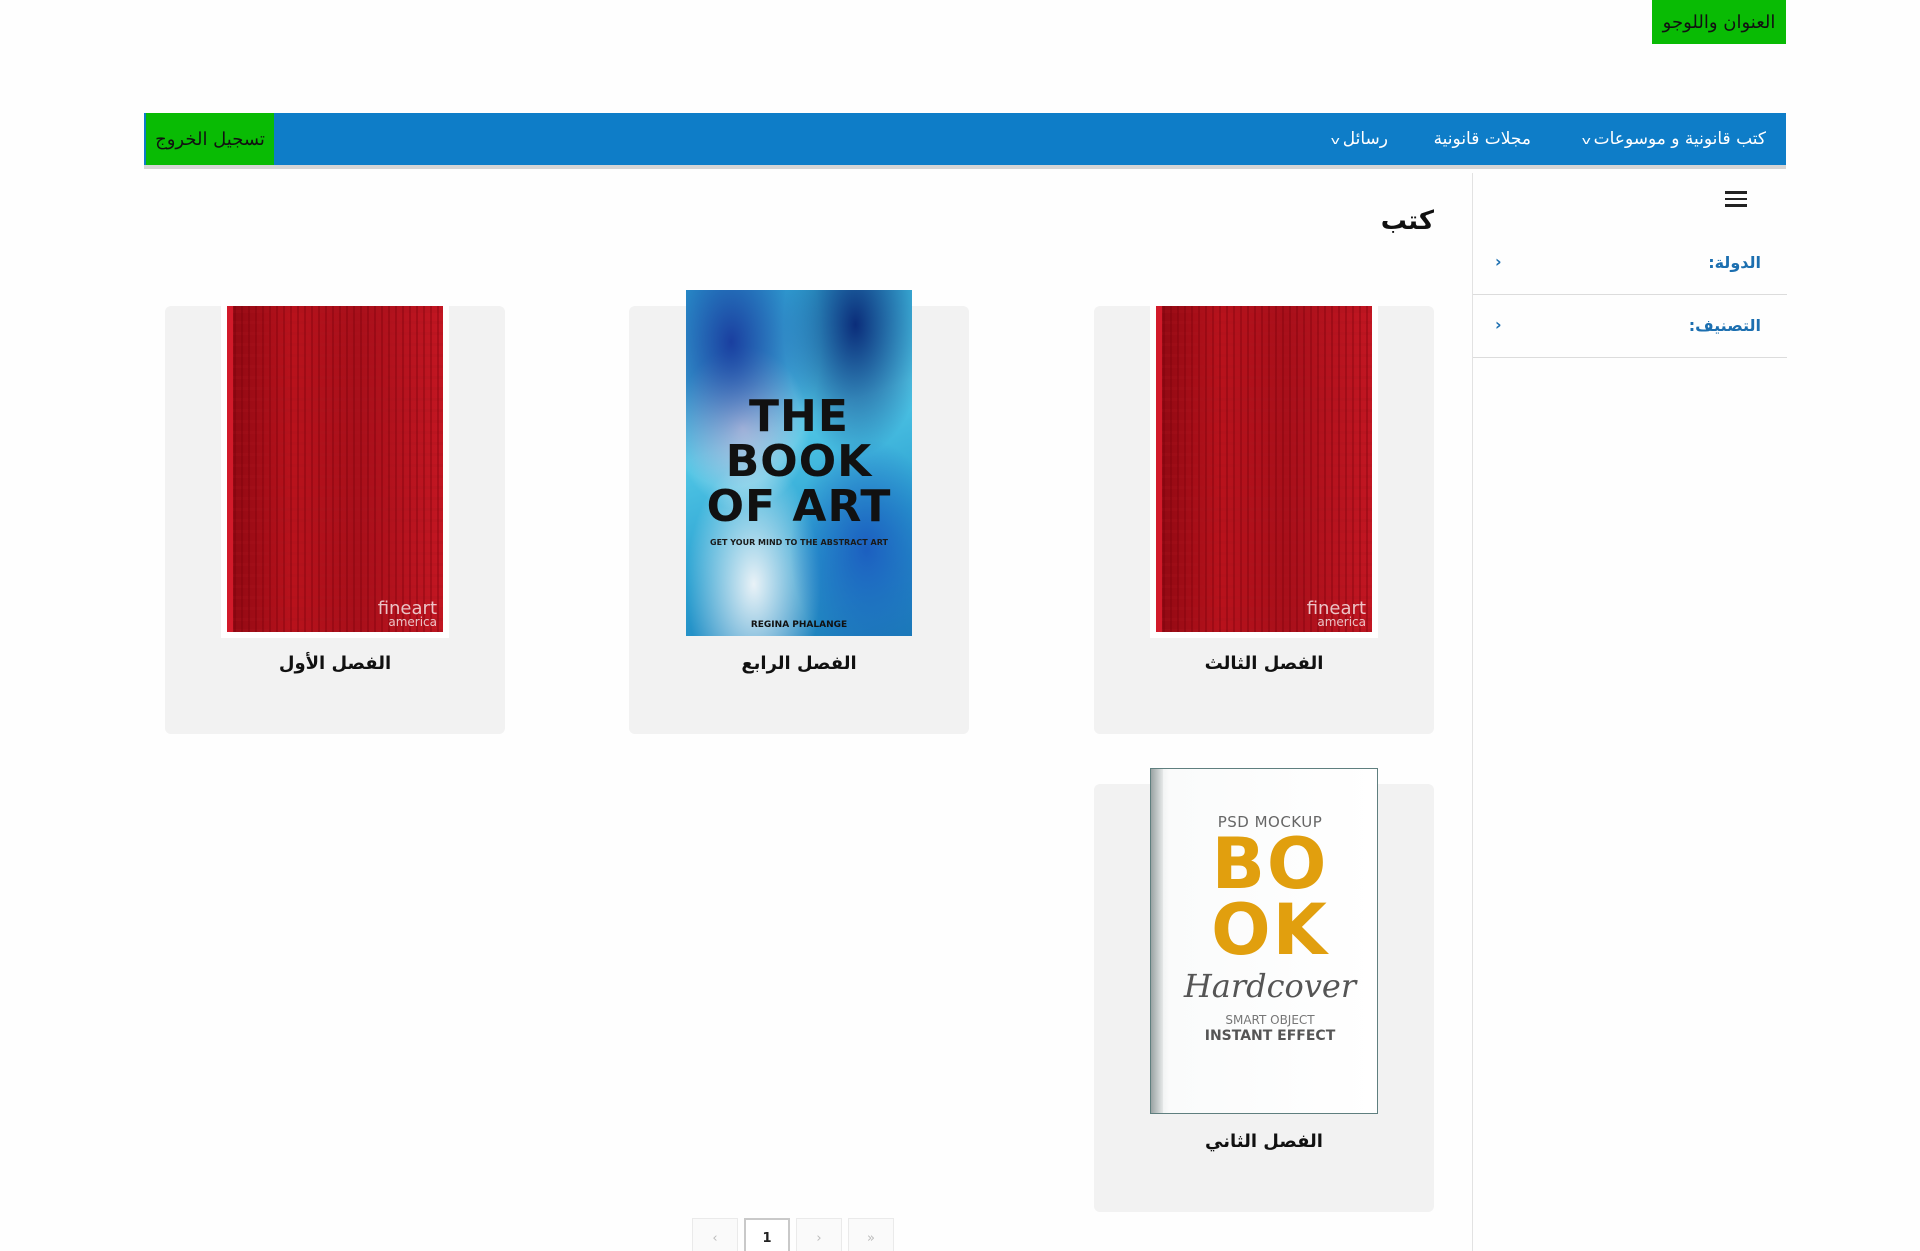 This screenshot has height=1251, width=1920. Describe the element at coordinates (210, 139) in the screenshot. I see `logout-button: تسجيل الخروج` at that location.